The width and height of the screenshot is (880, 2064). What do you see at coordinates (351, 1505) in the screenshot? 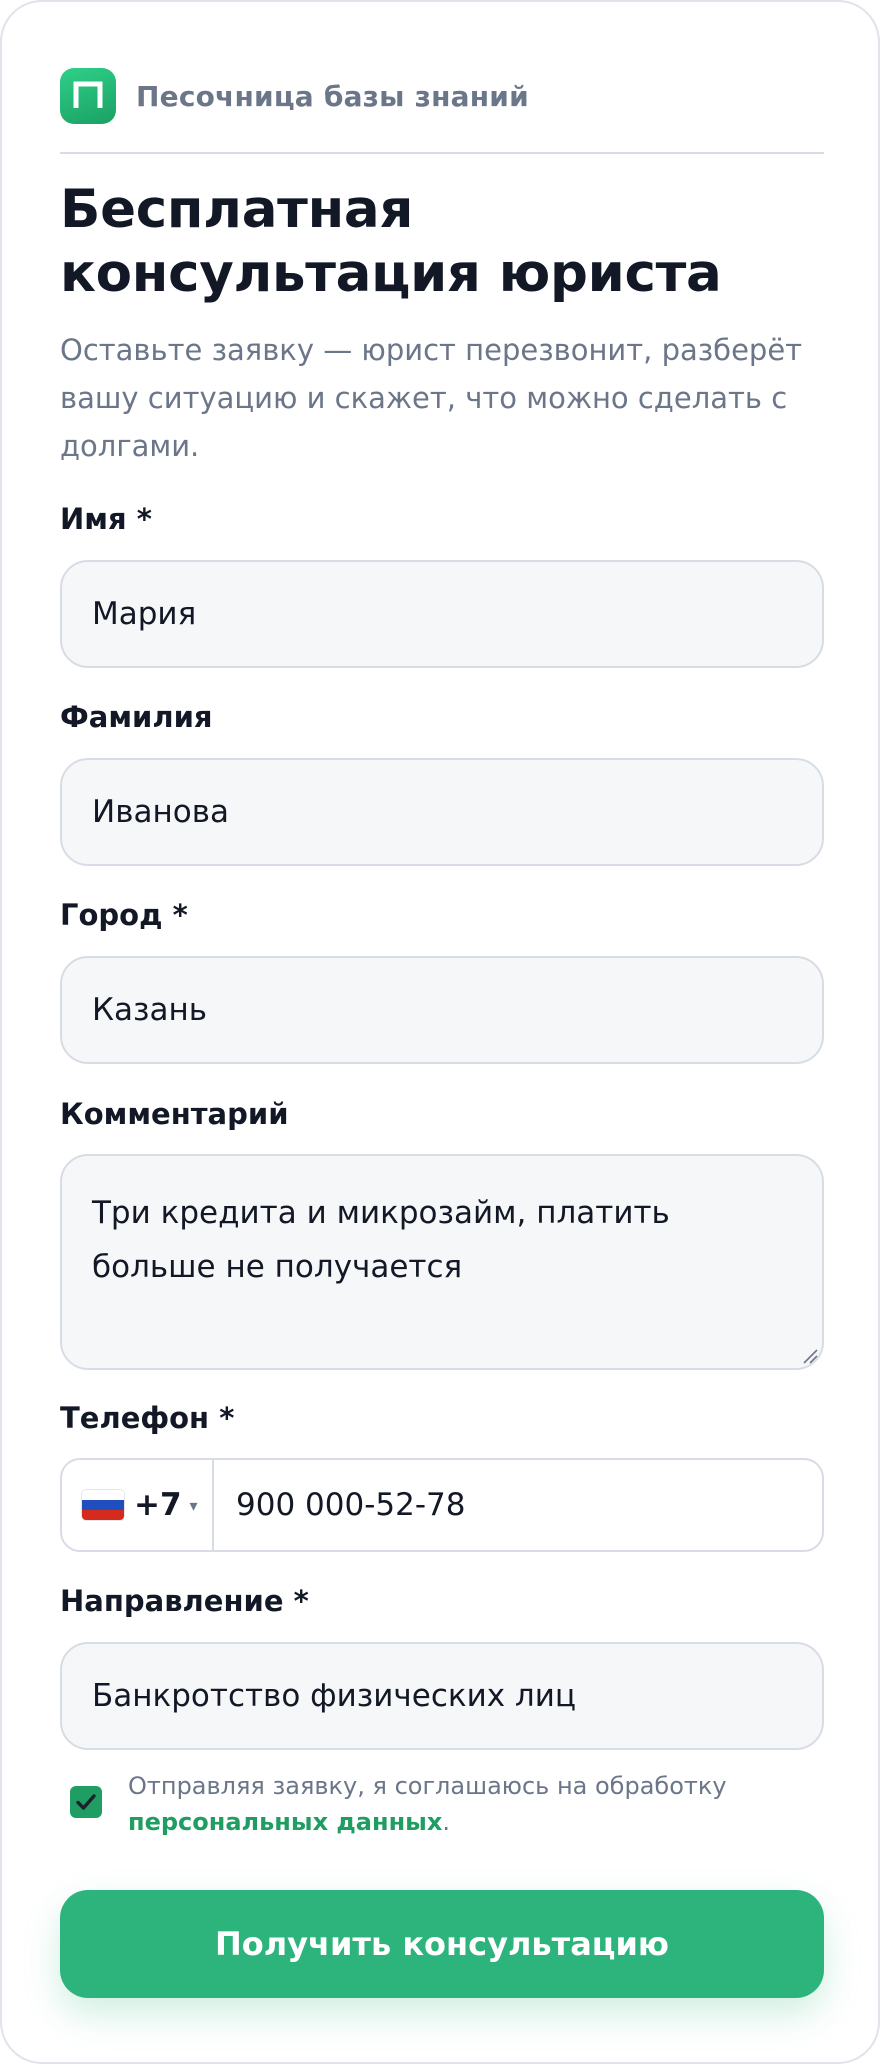
I see `phone-number-value: 900 000-52-78` at bounding box center [351, 1505].